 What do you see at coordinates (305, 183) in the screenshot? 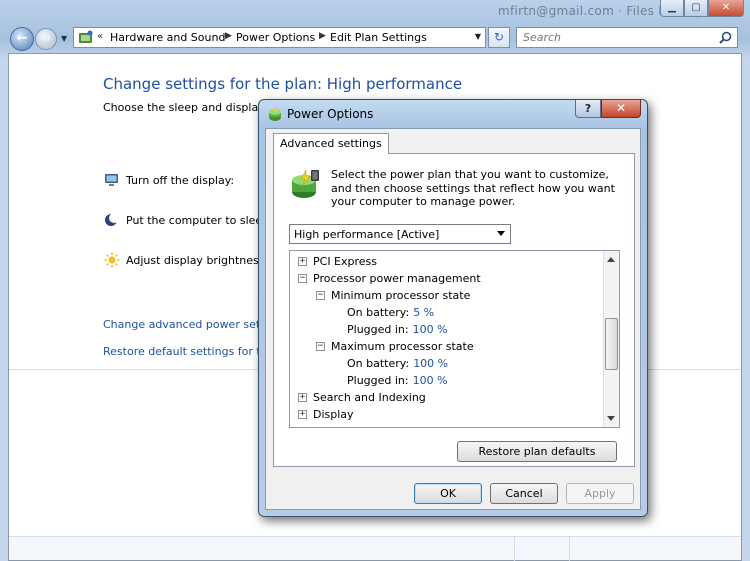
I see `power-plan-icon` at bounding box center [305, 183].